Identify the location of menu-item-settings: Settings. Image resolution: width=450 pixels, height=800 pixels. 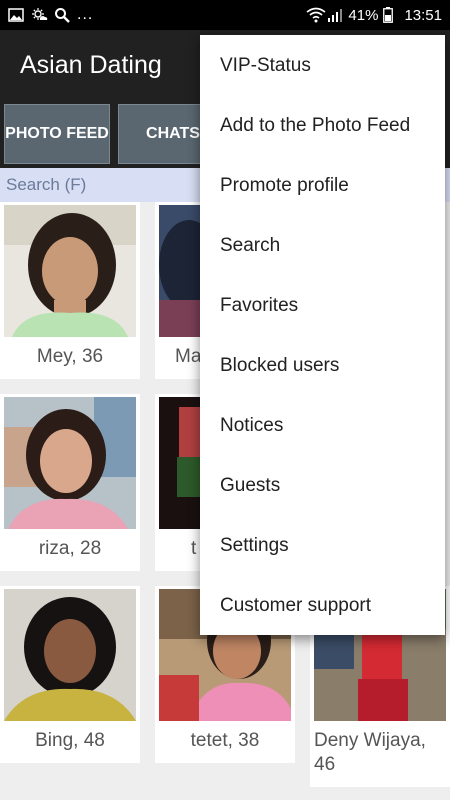
(322, 546).